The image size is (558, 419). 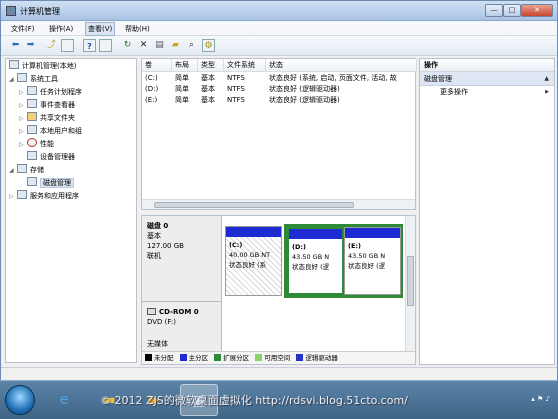 What do you see at coordinates (191, 45) in the screenshot?
I see `search-icon: ⌕` at bounding box center [191, 45].